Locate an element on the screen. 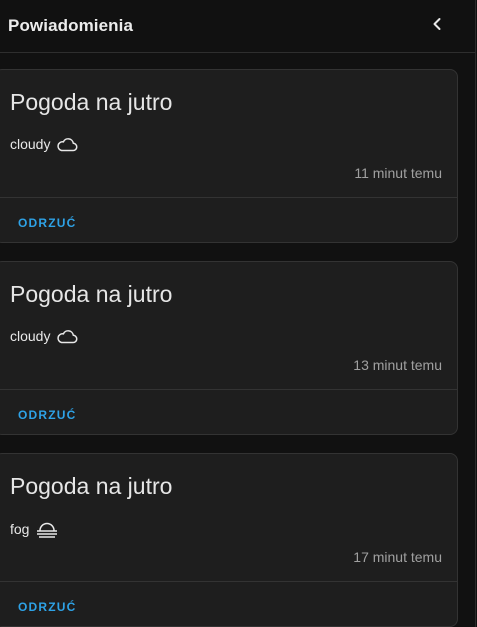  fog-icon is located at coordinates (47, 529).